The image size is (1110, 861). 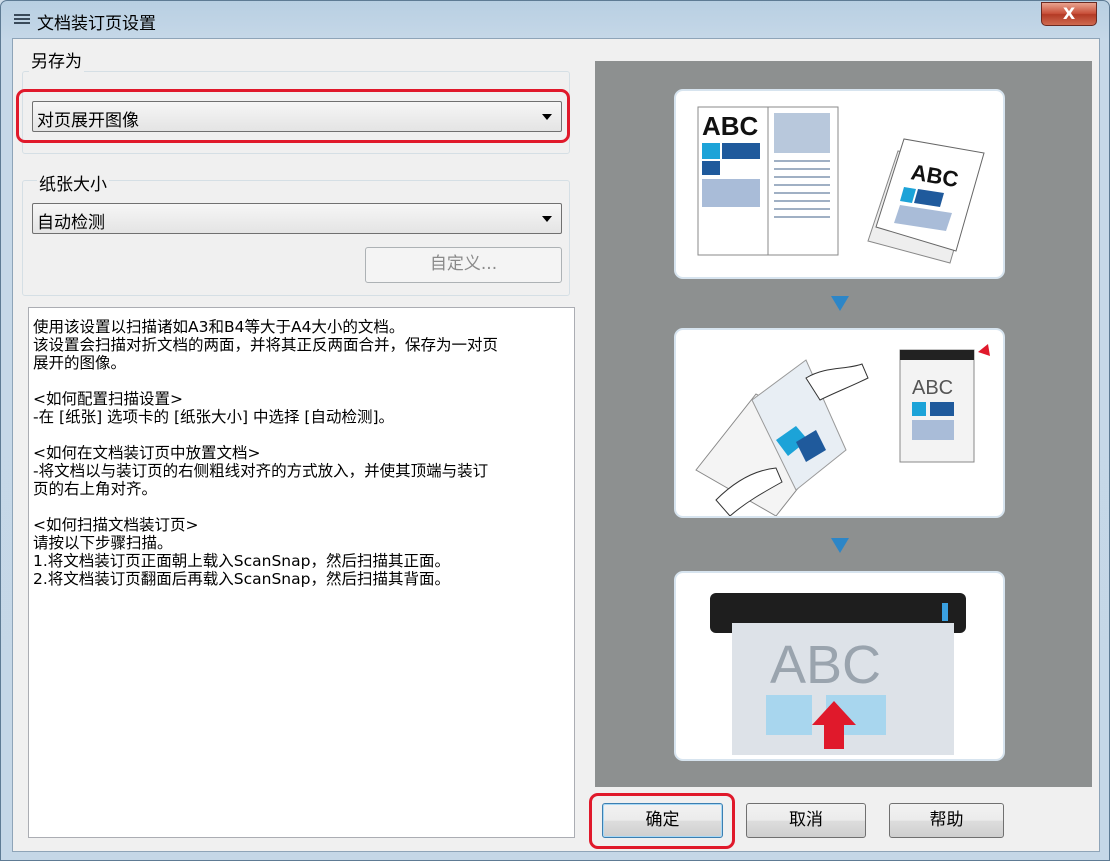 What do you see at coordinates (946, 820) in the screenshot?
I see `help-button: 帮助` at bounding box center [946, 820].